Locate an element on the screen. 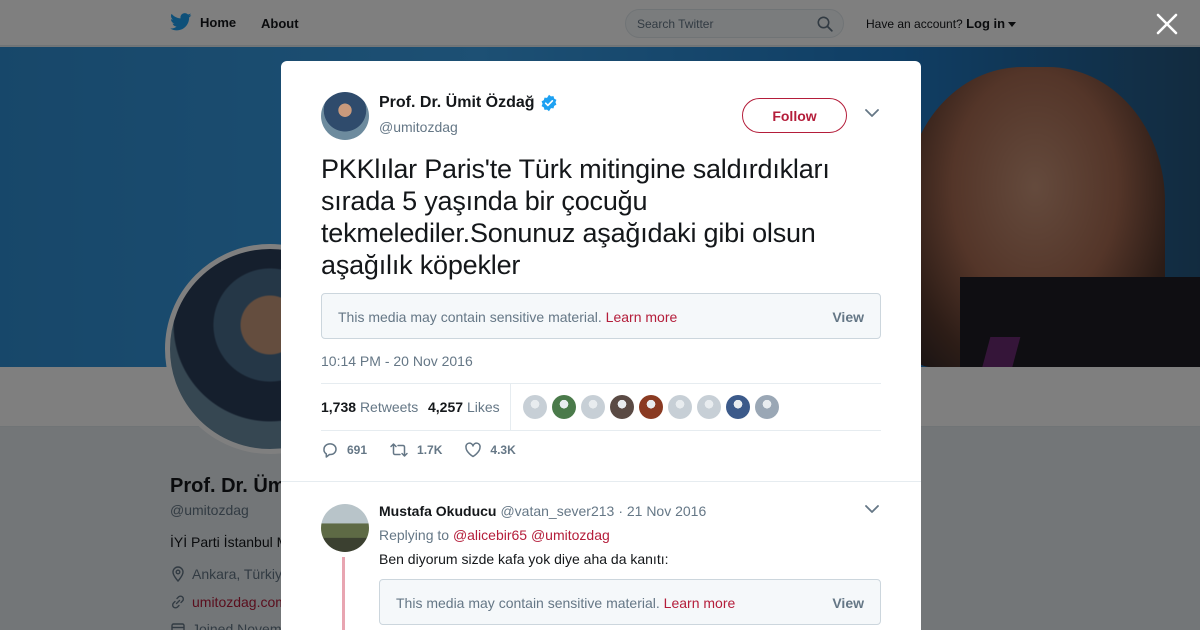  likes-stat: 4,257 Likes is located at coordinates (464, 407).